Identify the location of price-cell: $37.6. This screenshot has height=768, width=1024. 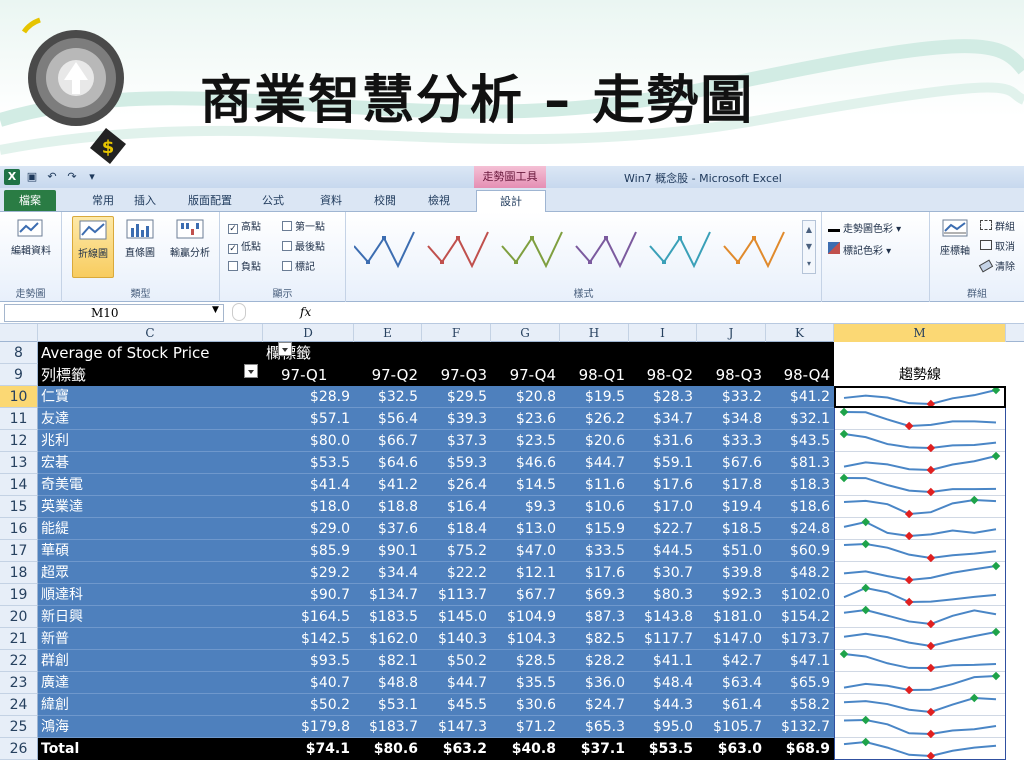
(386, 529).